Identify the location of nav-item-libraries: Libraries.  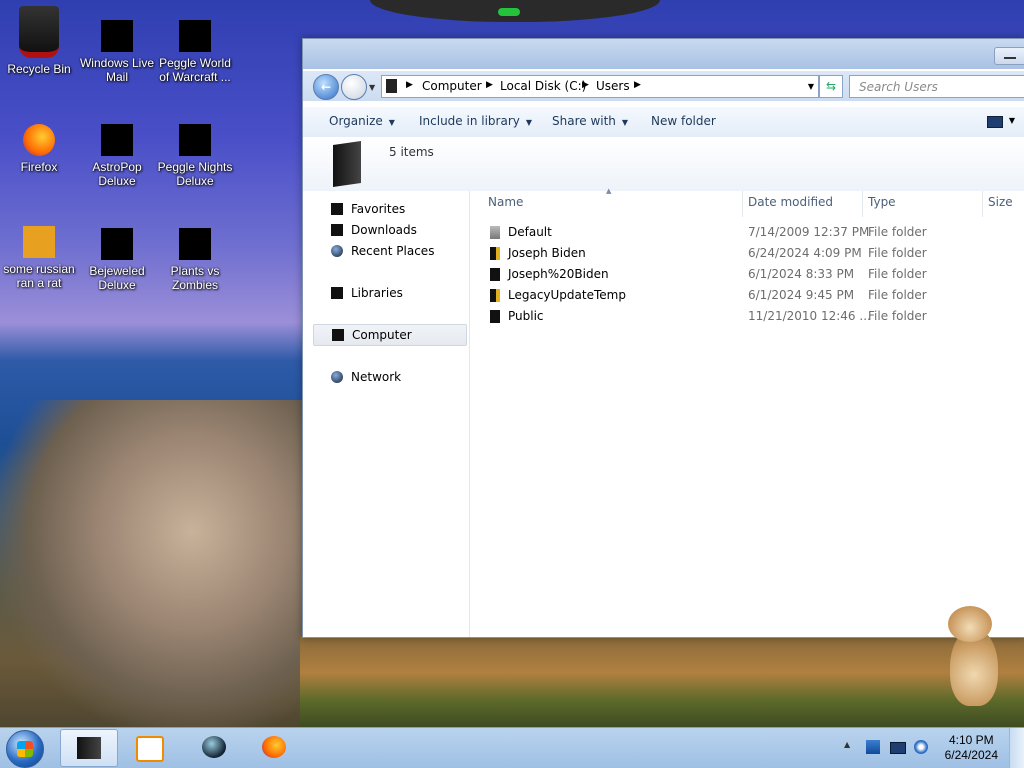
(390, 293).